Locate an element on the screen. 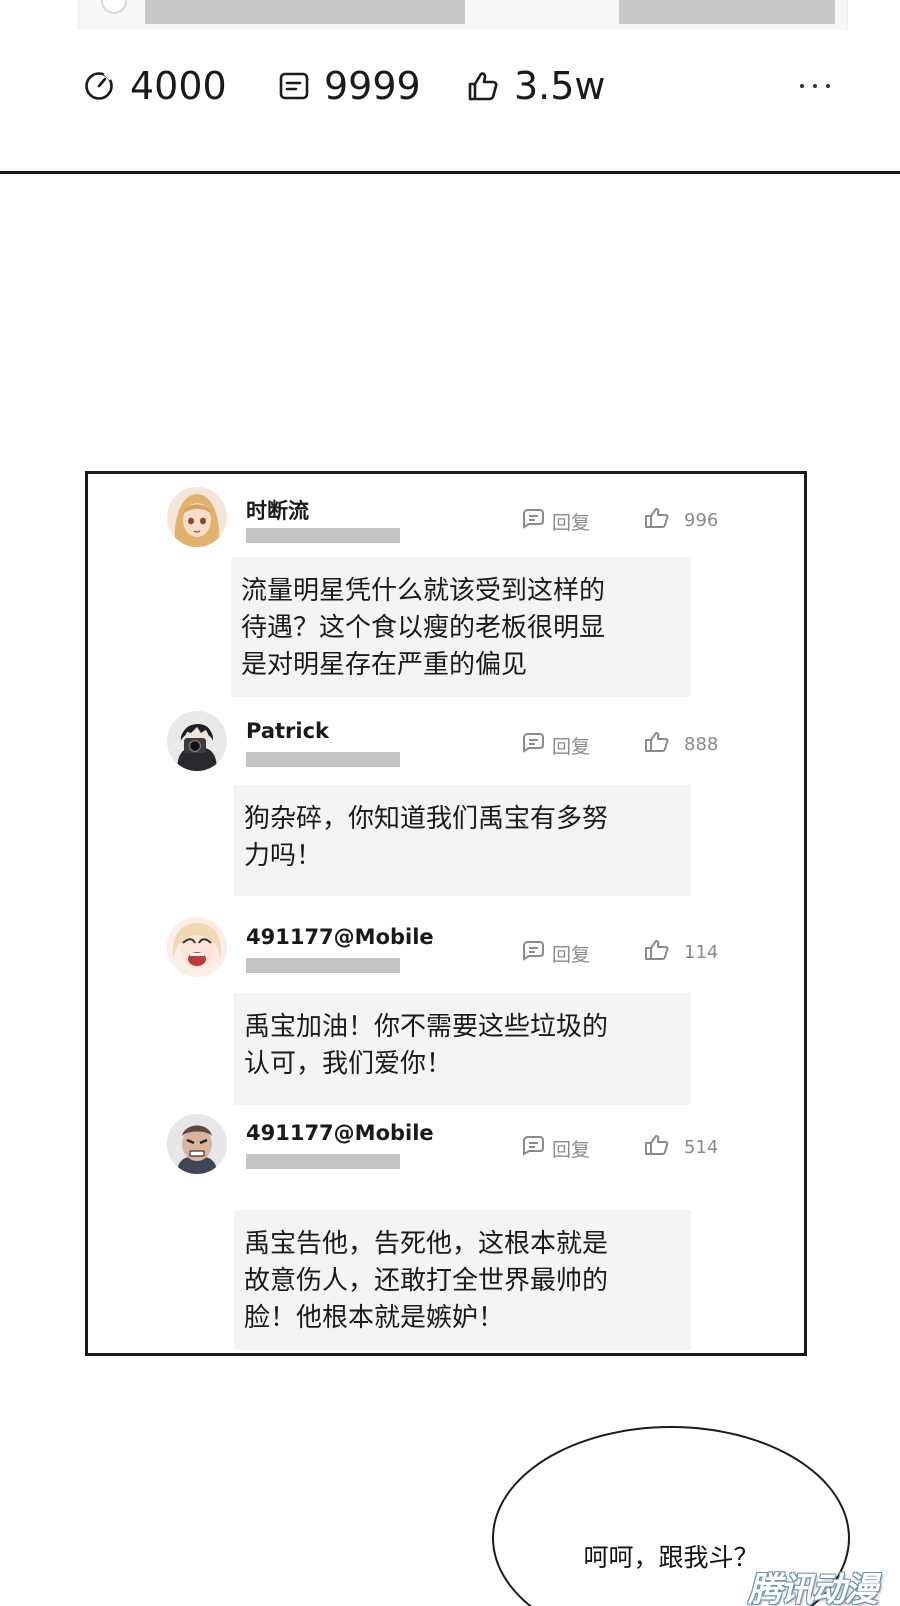  comments-stat: 9999 is located at coordinates (349, 86).